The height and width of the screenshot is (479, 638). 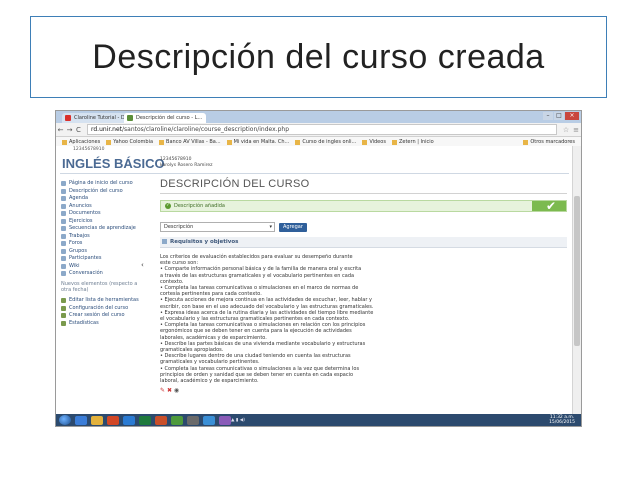 What do you see at coordinates (186, 163) in the screenshot?
I see `user-info: 12345678910 karolys Rosero Ramirez` at bounding box center [186, 163].